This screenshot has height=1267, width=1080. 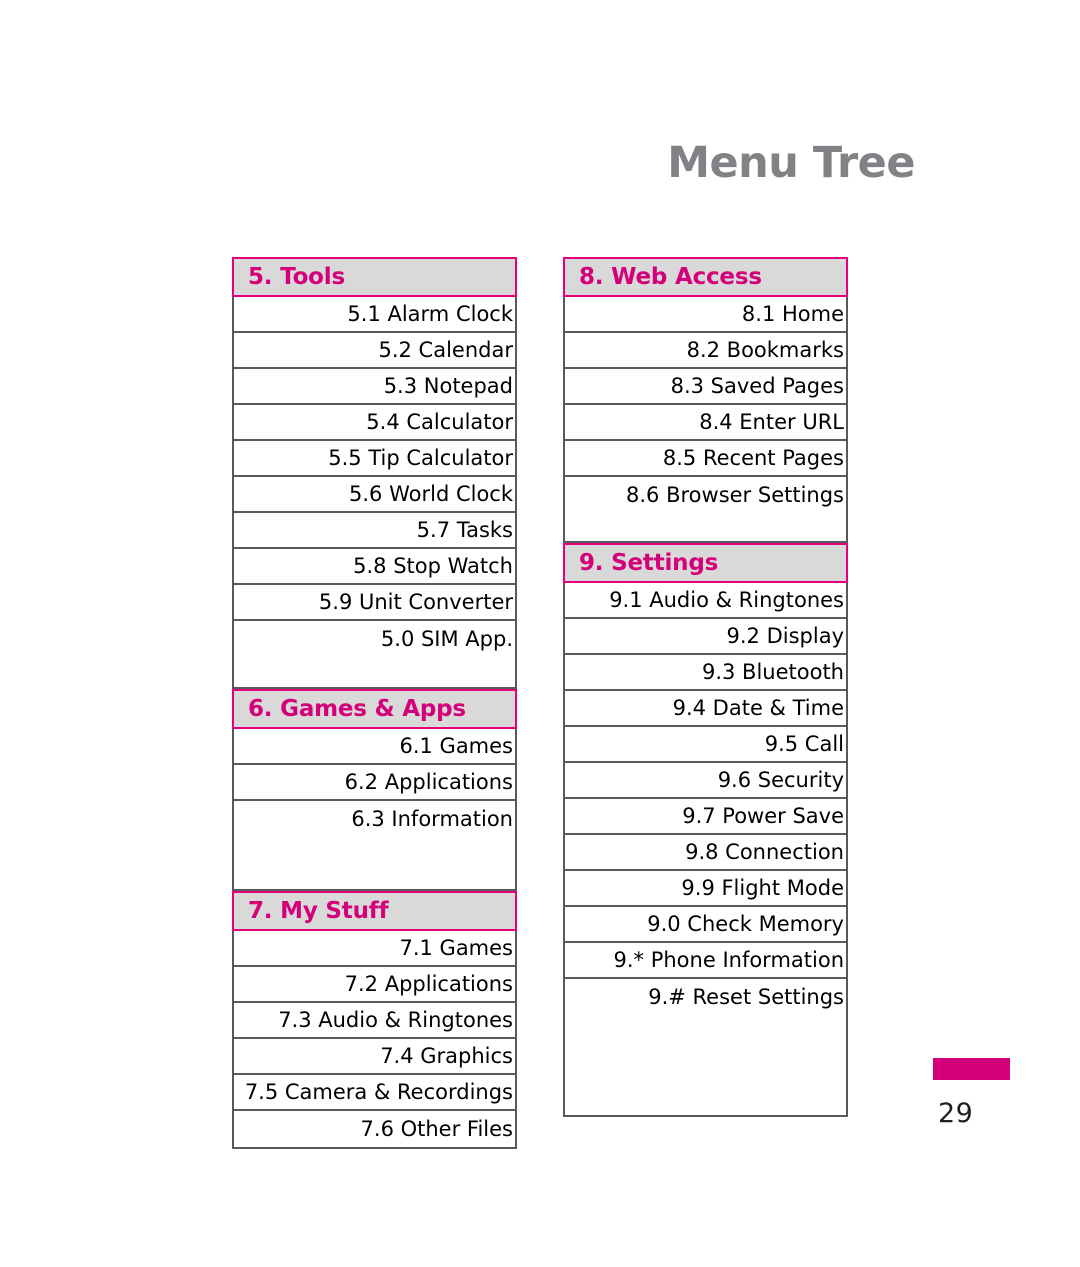 What do you see at coordinates (785, 636) in the screenshot?
I see `menu-item-label: 9.2 Display` at bounding box center [785, 636].